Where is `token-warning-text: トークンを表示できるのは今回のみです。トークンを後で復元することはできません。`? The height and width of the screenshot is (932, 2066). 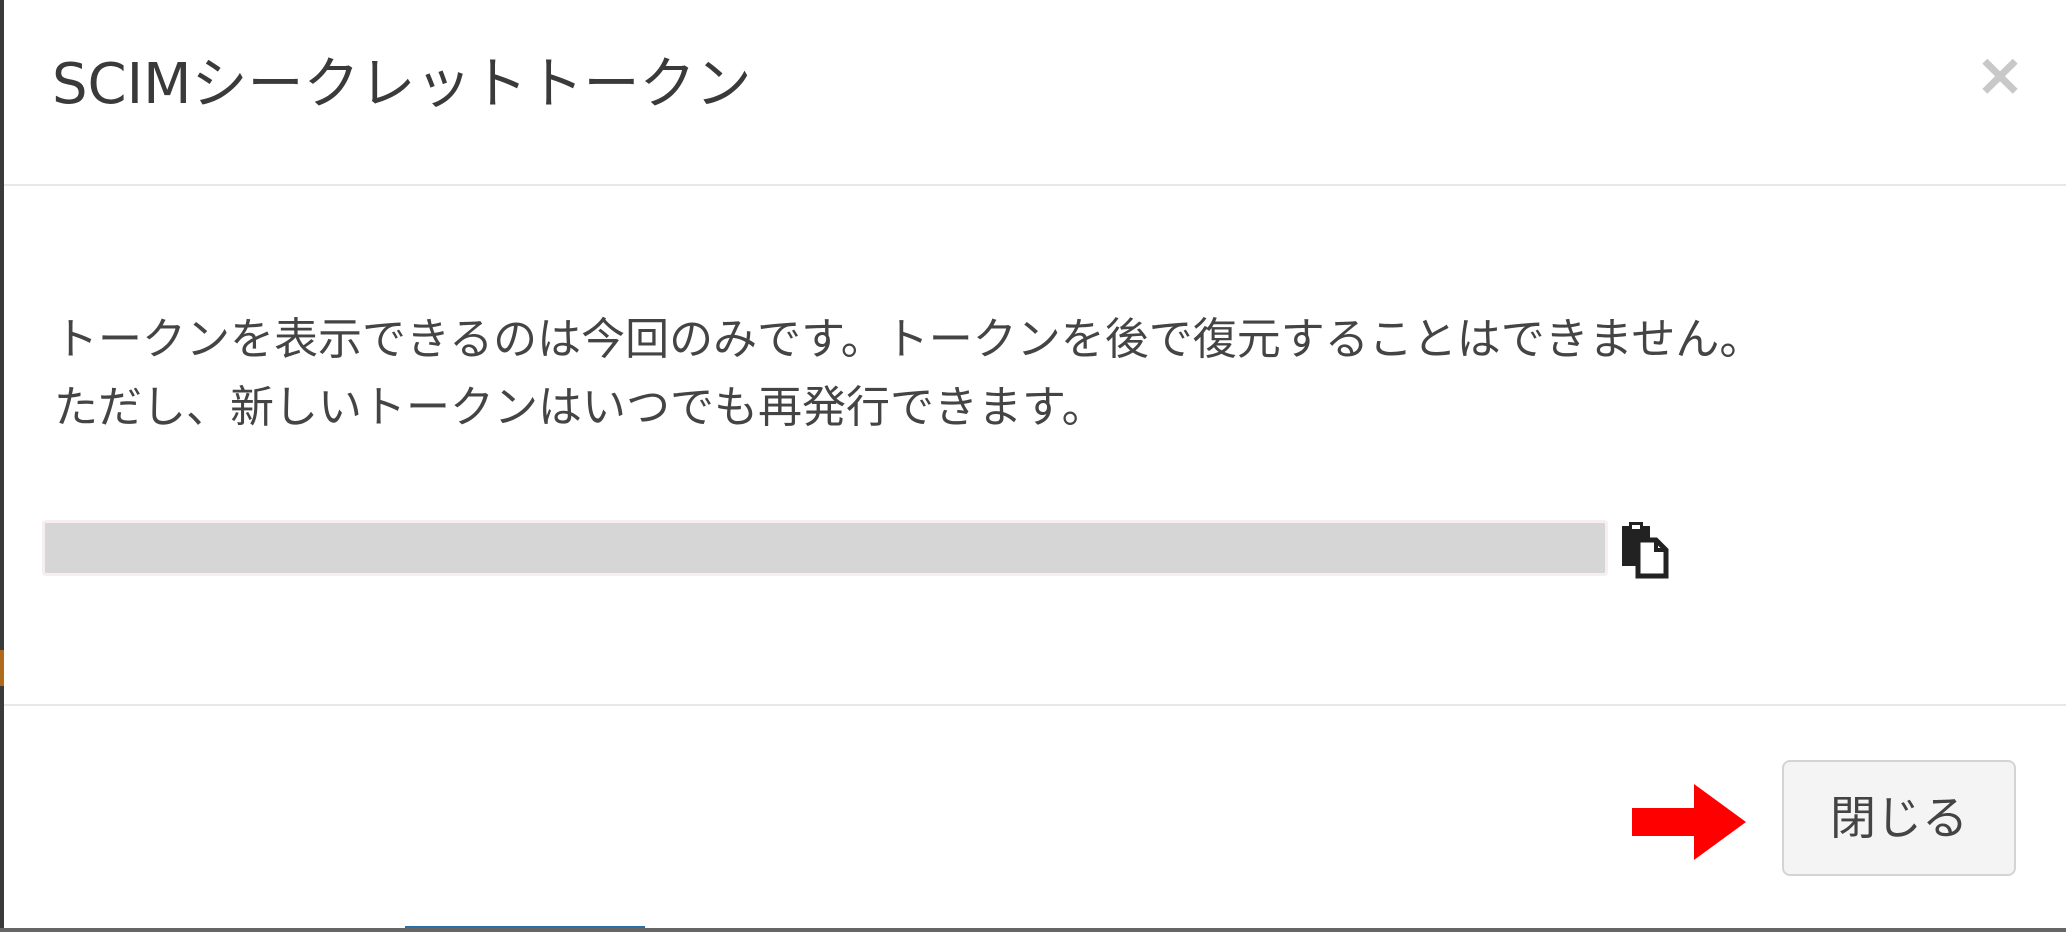 token-warning-text: トークンを表示できるのは今回のみです。トークンを後で復元することはできません。 is located at coordinates (909, 339).